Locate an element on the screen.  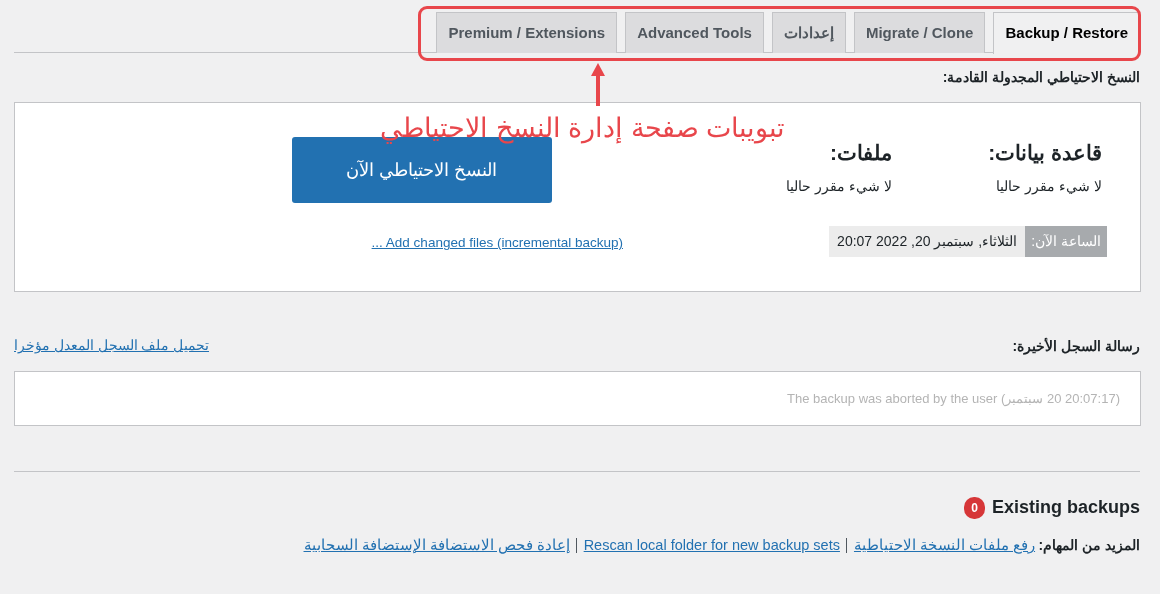
section-heading: النسخ الاحتياطي المجدولة القادمة: is located at coordinates (1041, 77).